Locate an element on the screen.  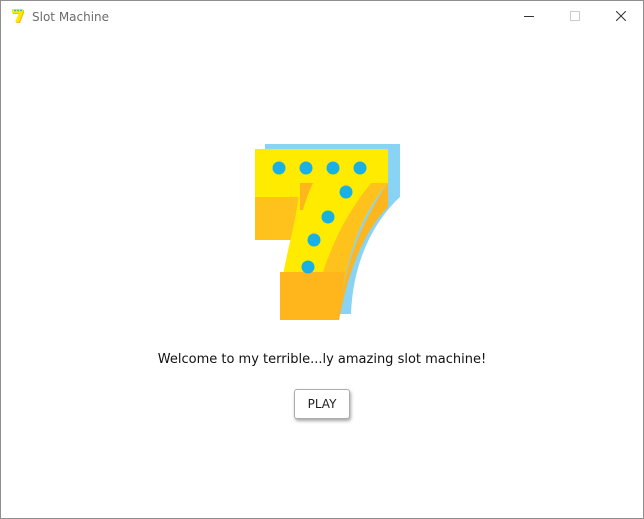
minimize-button is located at coordinates (529, 16).